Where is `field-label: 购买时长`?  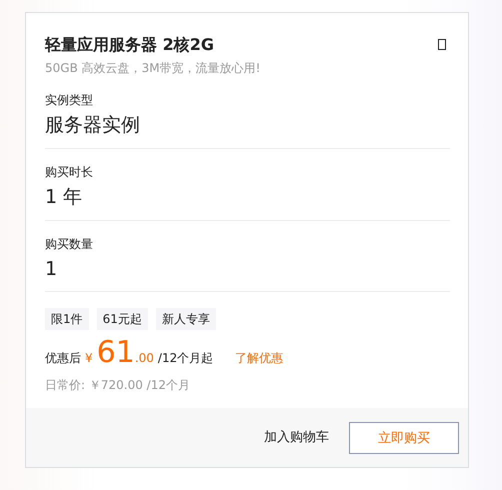 field-label: 购买时长 is located at coordinates (69, 172).